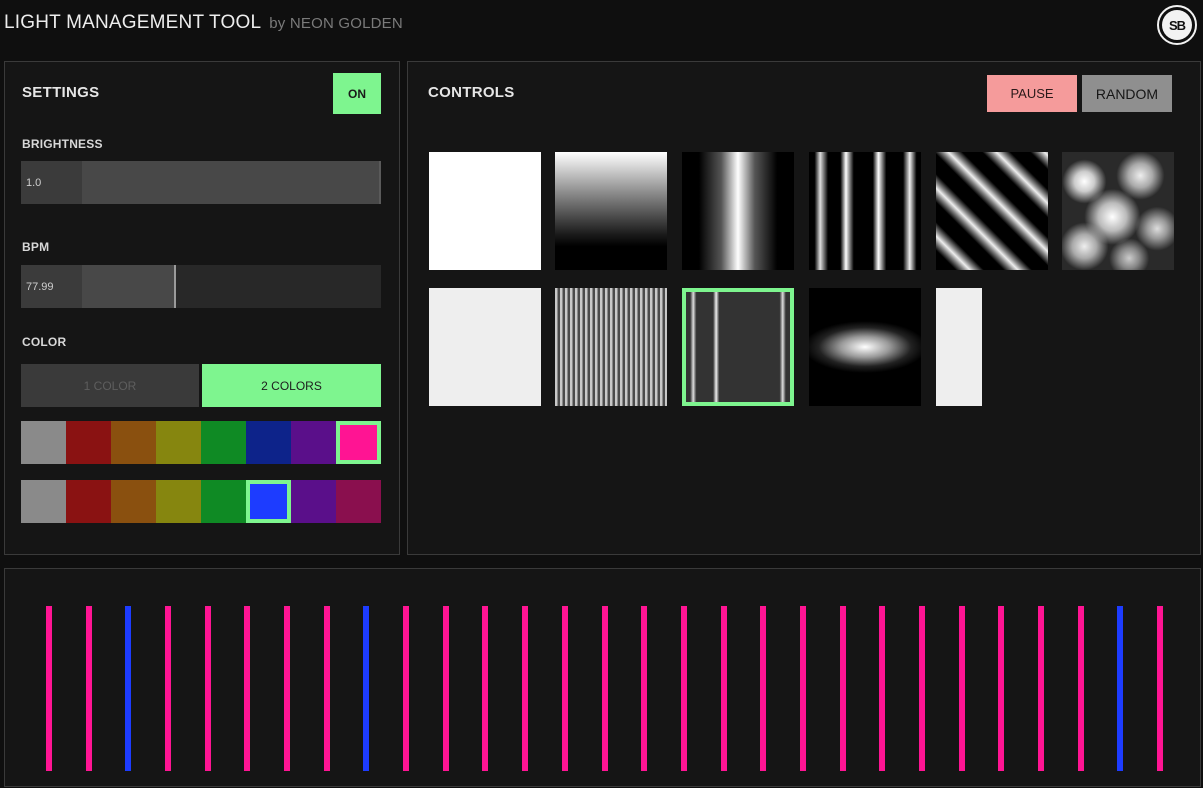  Describe the element at coordinates (201, 286) in the screenshot. I see `bpm-slider: 77.99` at that location.